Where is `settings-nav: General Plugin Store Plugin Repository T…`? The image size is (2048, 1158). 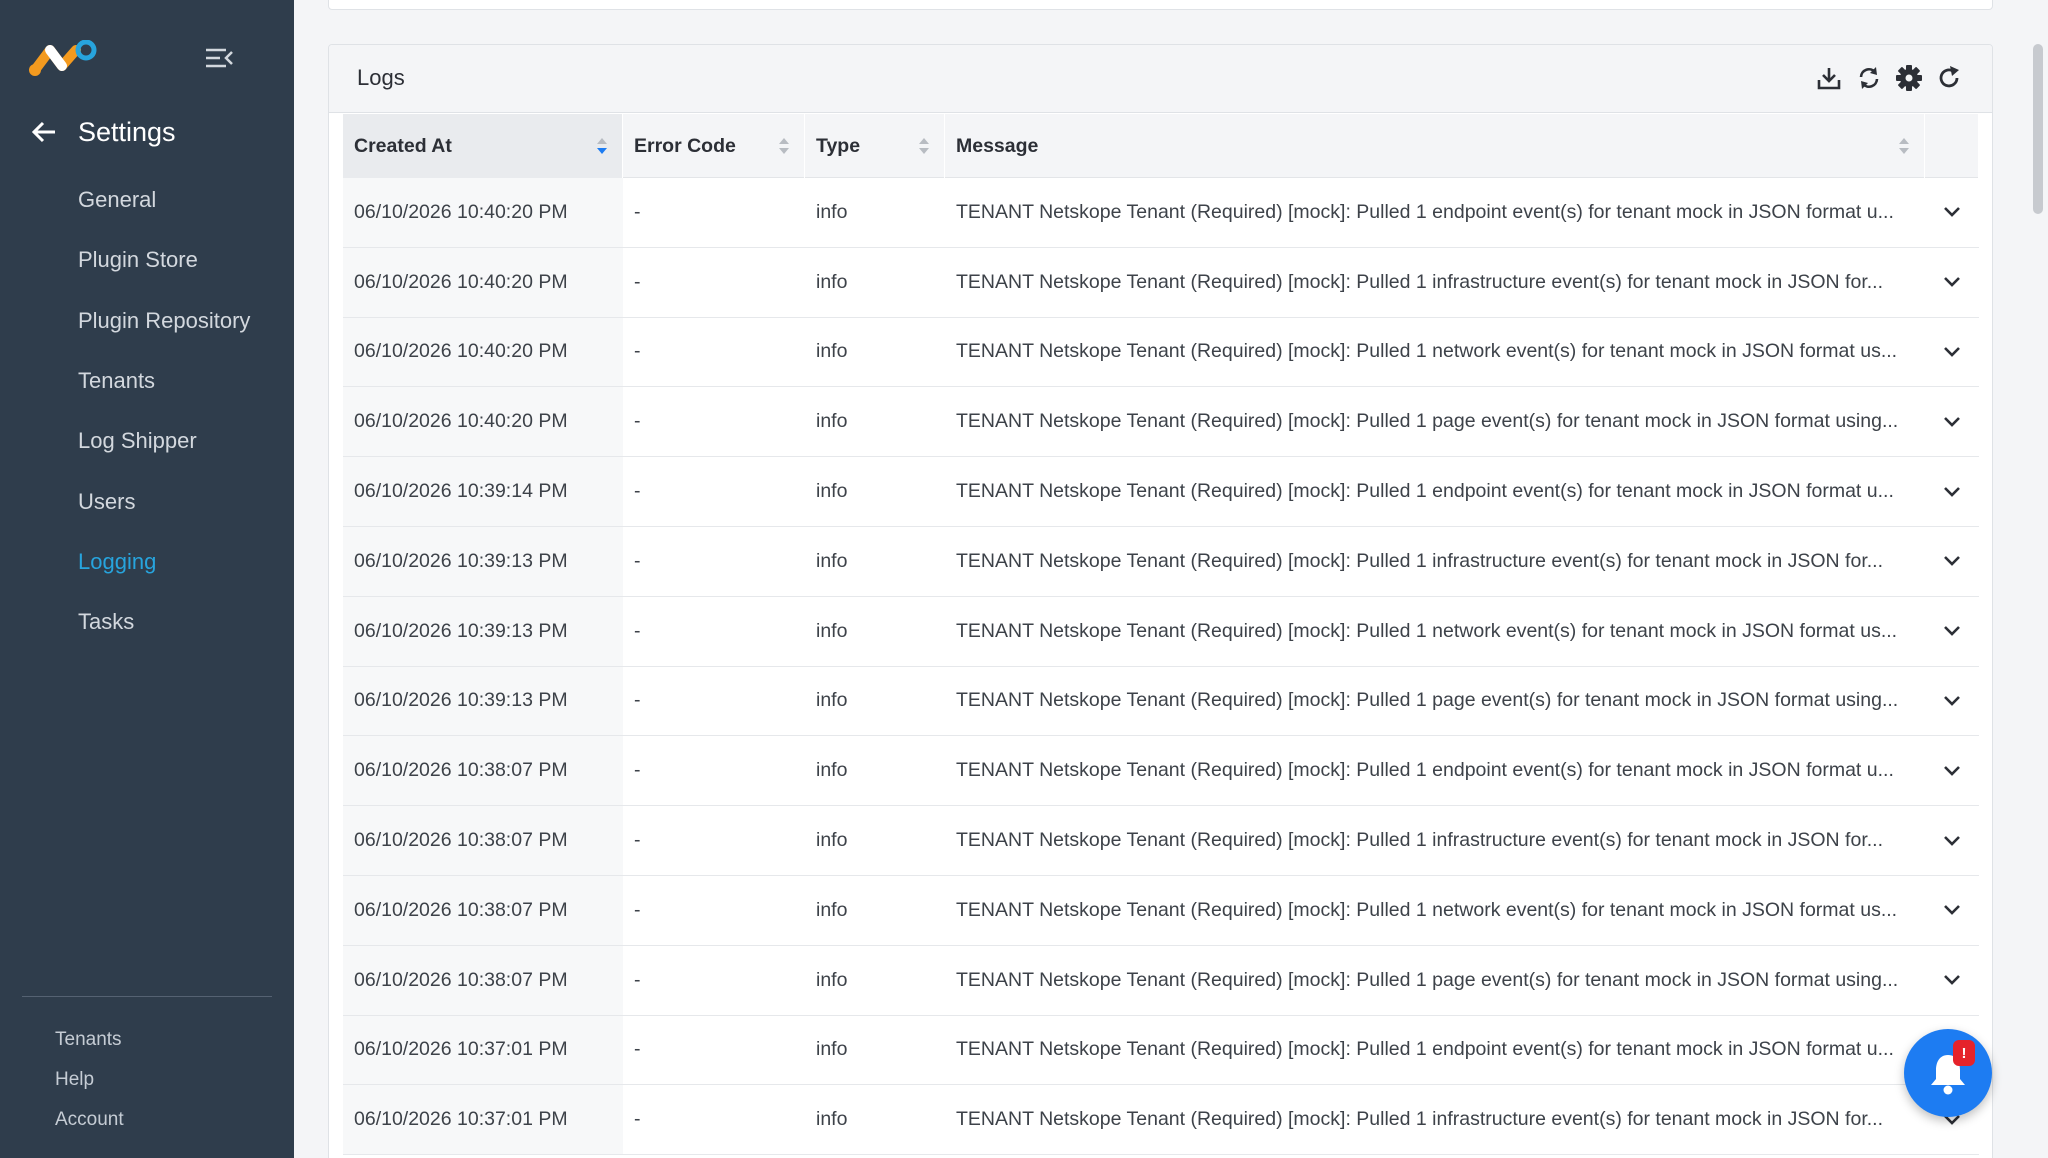 settings-nav: General Plugin Store Plugin Repository T… is located at coordinates (147, 411).